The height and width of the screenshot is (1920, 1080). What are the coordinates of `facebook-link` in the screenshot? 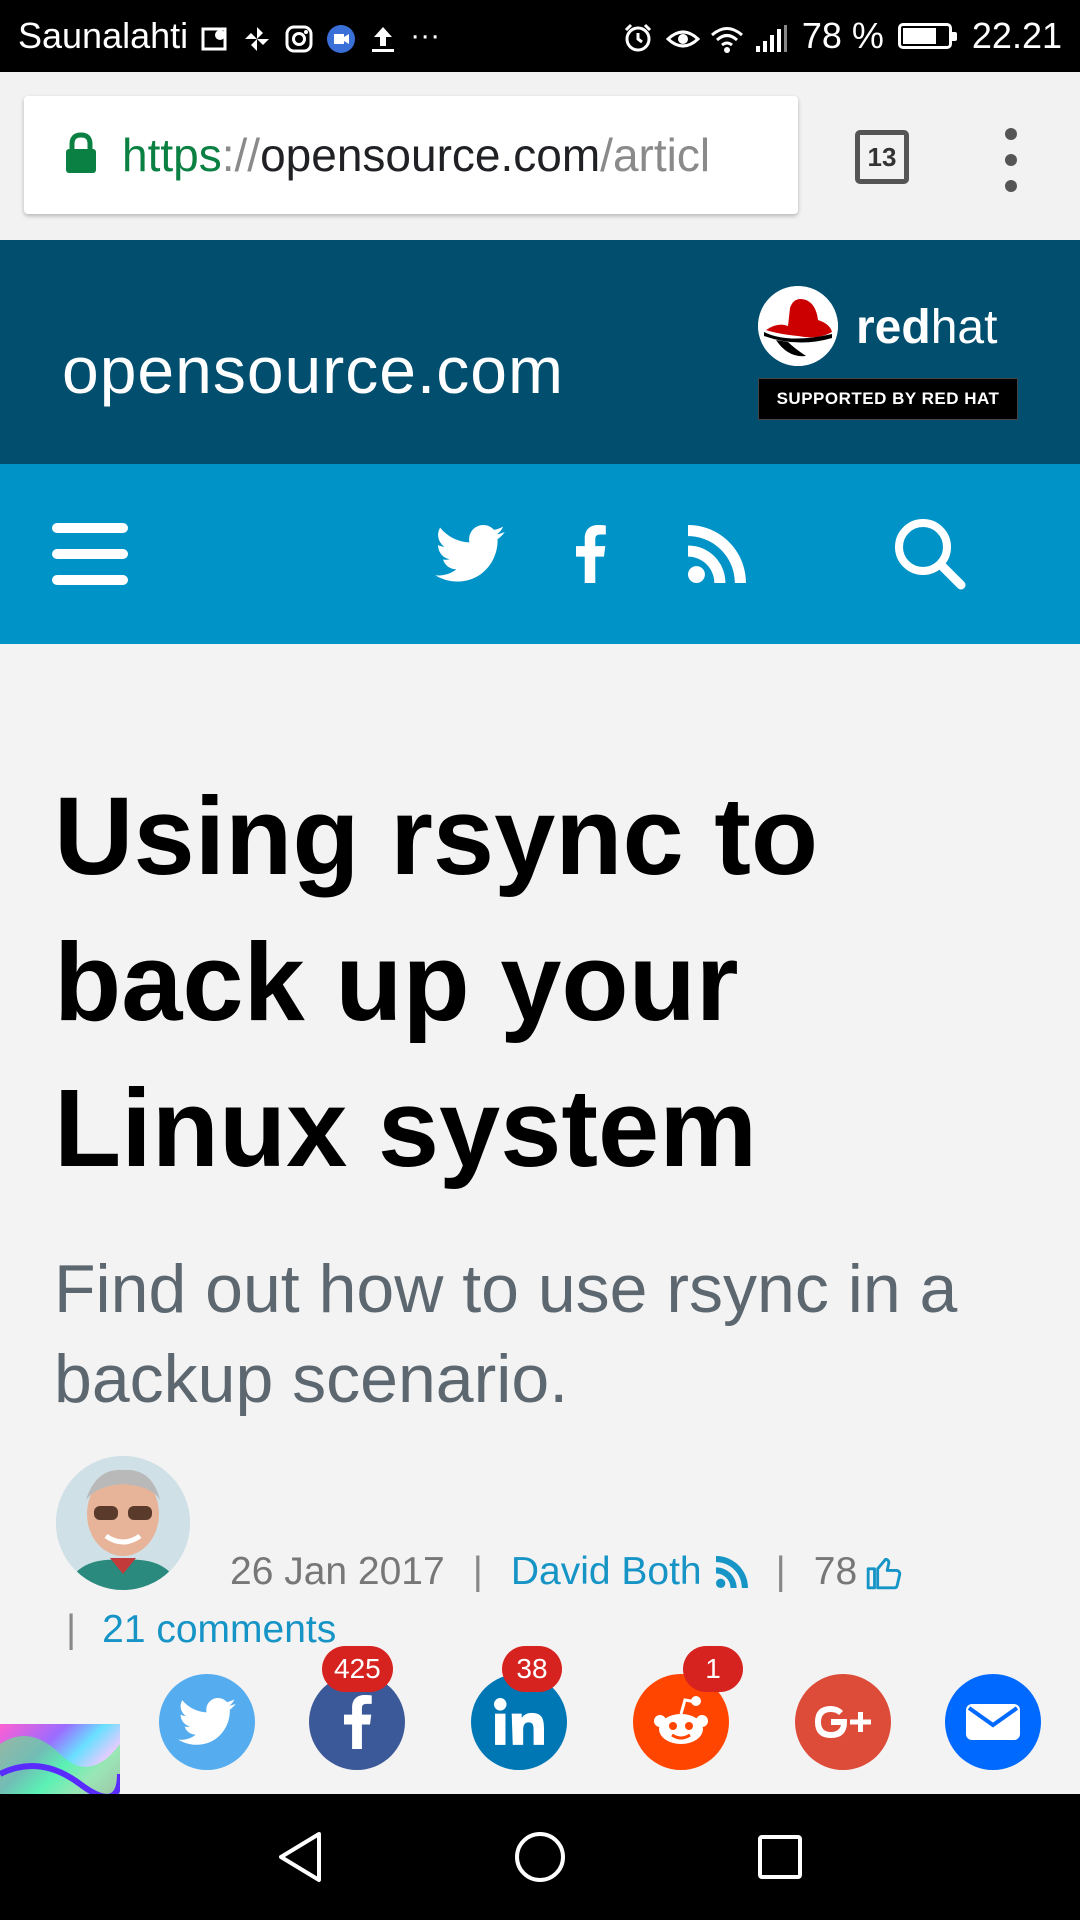 It's located at (590, 554).